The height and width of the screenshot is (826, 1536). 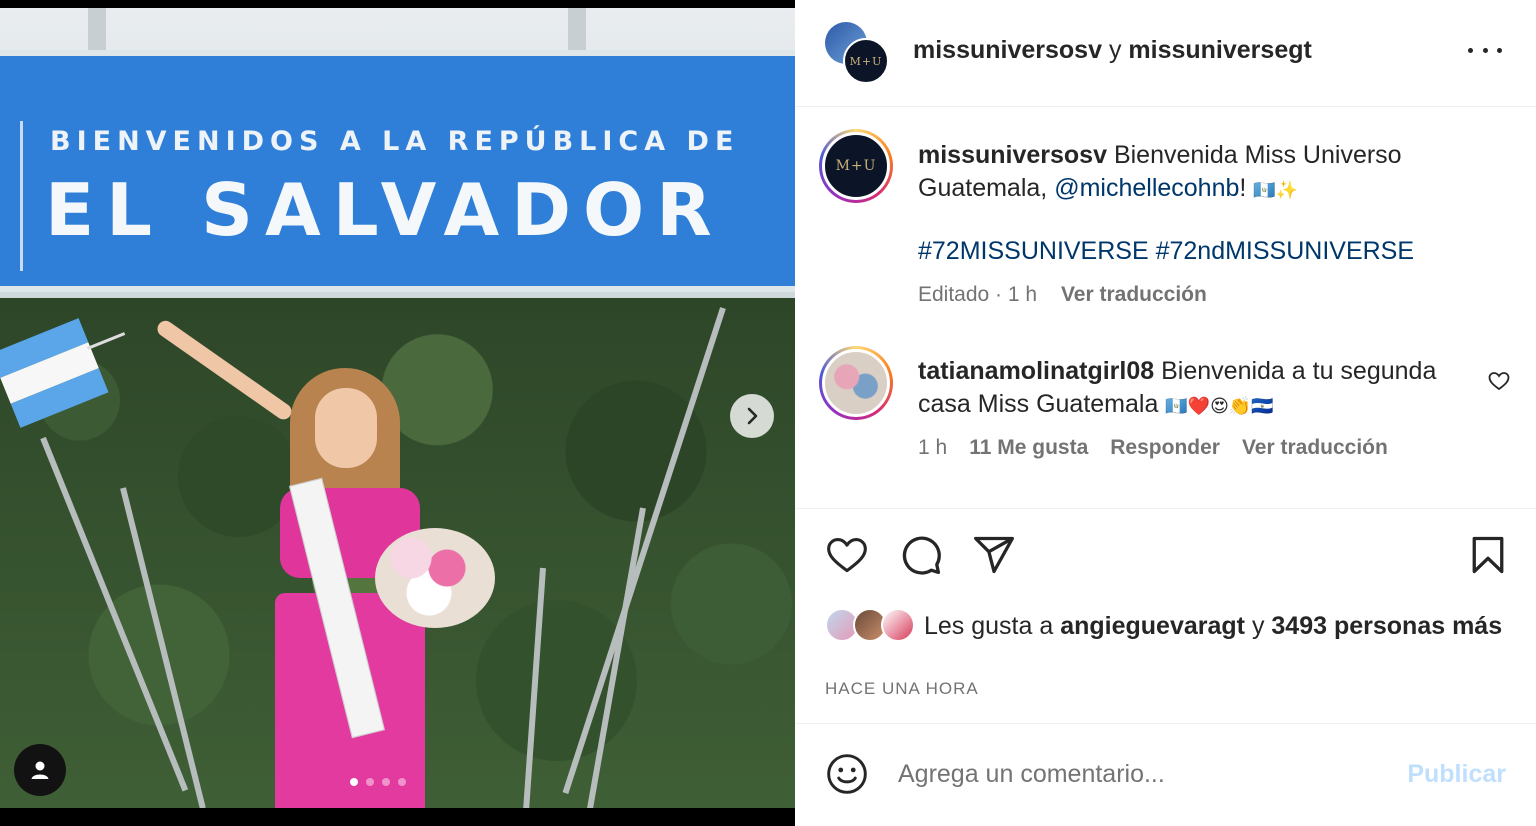 What do you see at coordinates (933, 447) in the screenshot?
I see `comment-time: 1 h` at bounding box center [933, 447].